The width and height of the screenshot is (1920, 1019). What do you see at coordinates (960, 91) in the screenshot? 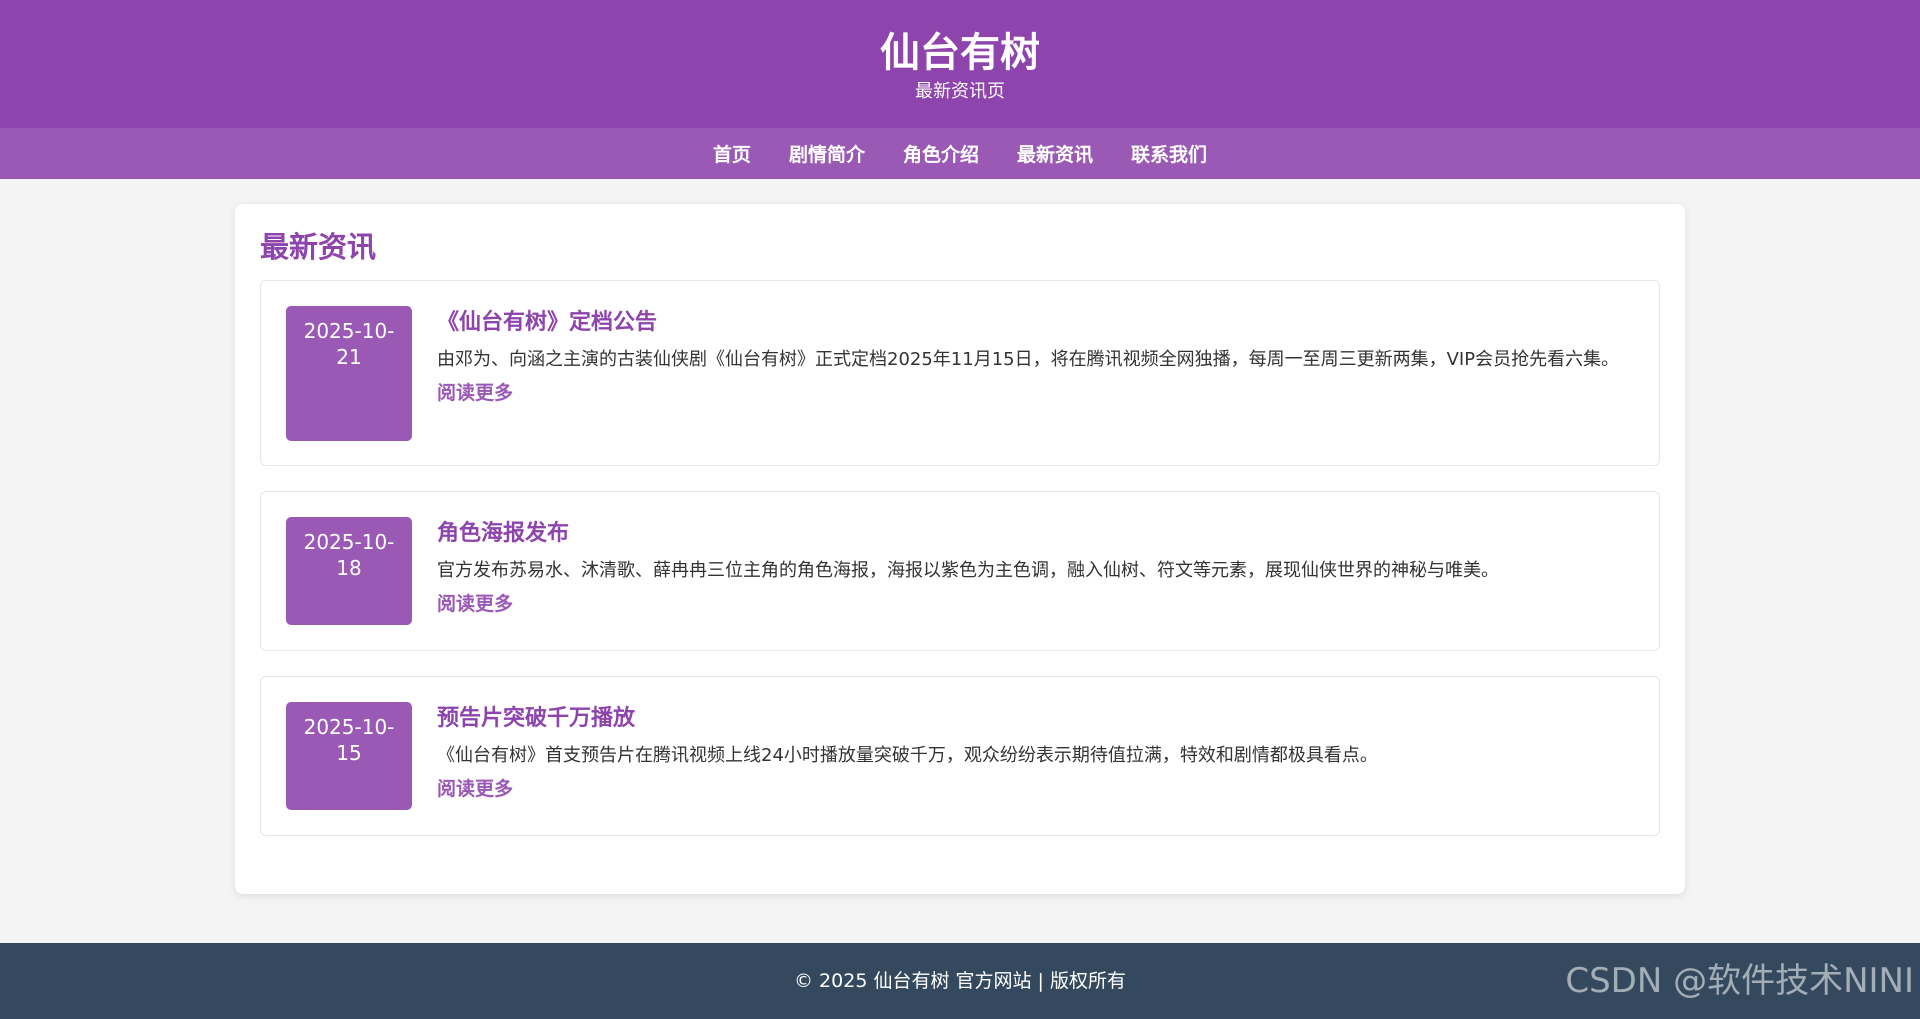
I see `site-subtitle: 最新资讯页` at bounding box center [960, 91].